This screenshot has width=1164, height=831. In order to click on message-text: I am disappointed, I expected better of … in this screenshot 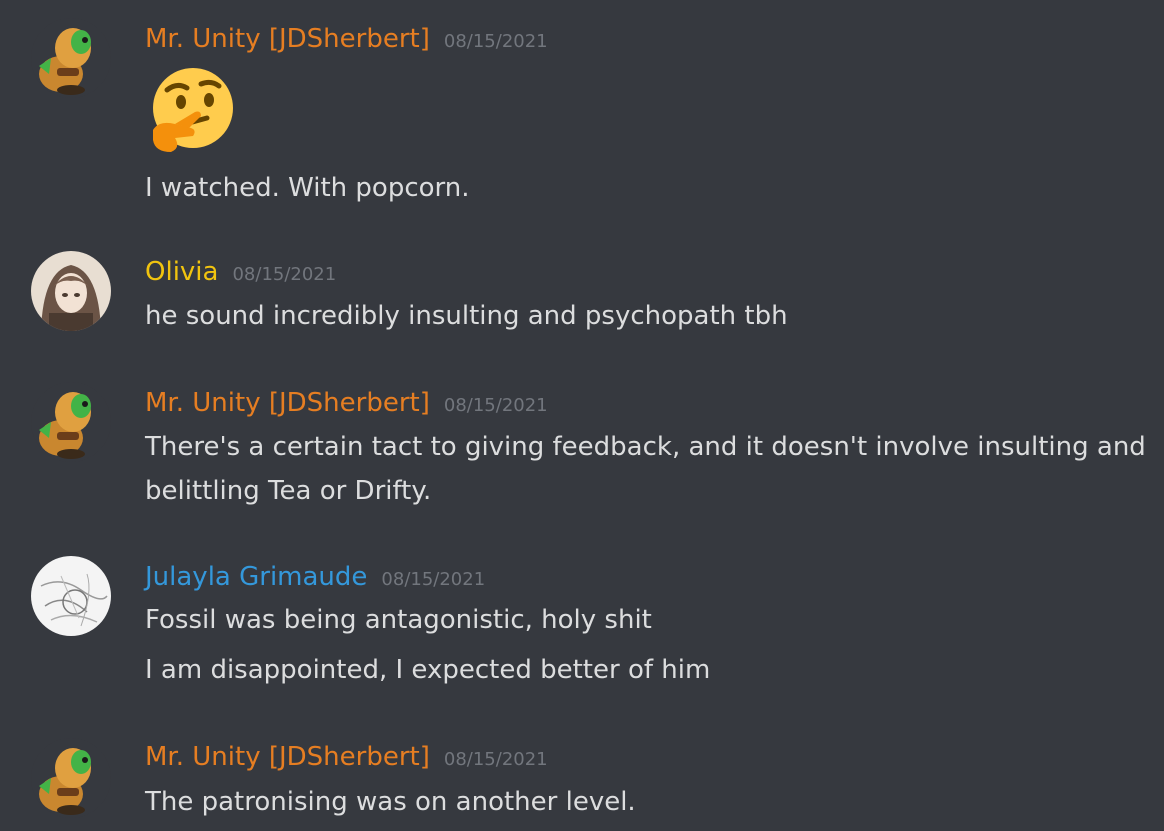, I will do `click(428, 670)`.